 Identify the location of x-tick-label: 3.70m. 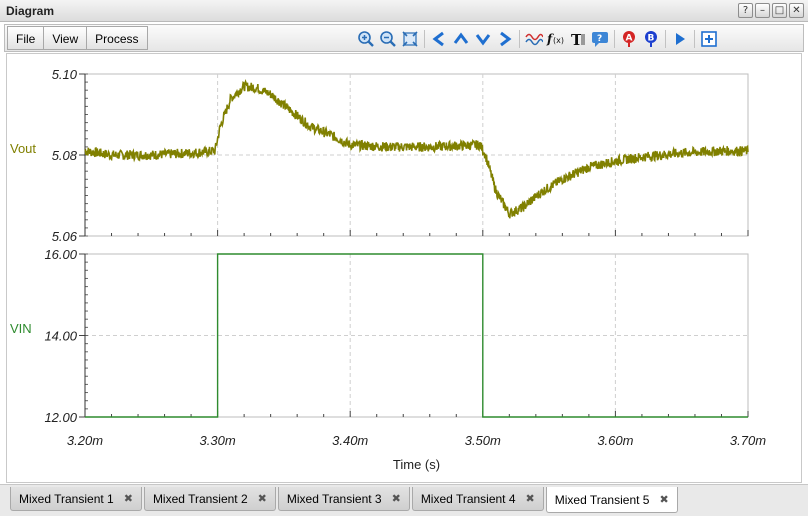
(748, 440).